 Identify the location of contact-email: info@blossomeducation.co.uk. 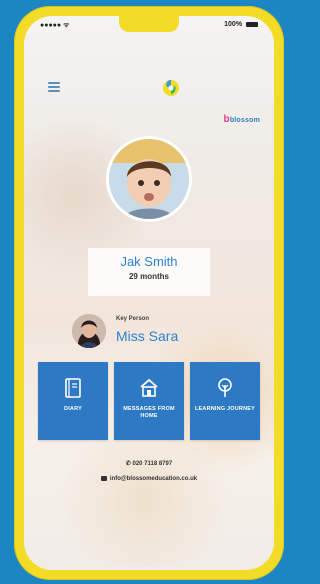
(149, 479).